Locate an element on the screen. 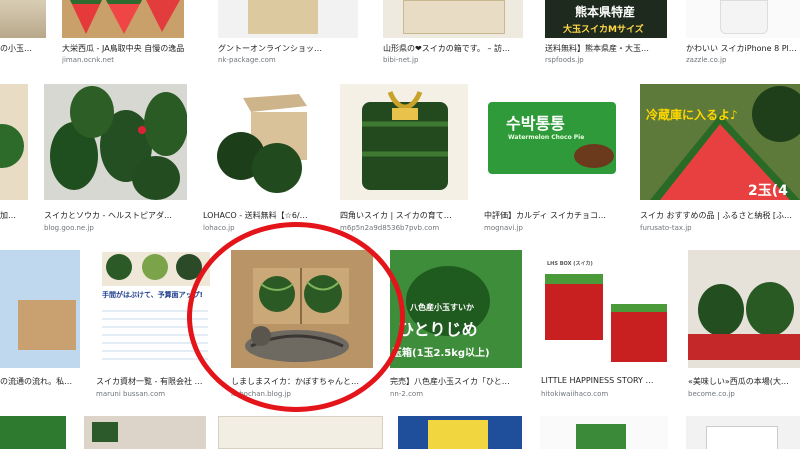 This screenshot has width=800, height=449. image-result-r2-c1: スイカとソウカ - ヘルストピアダ… blog.goo.ne.jp is located at coordinates (116, 159).